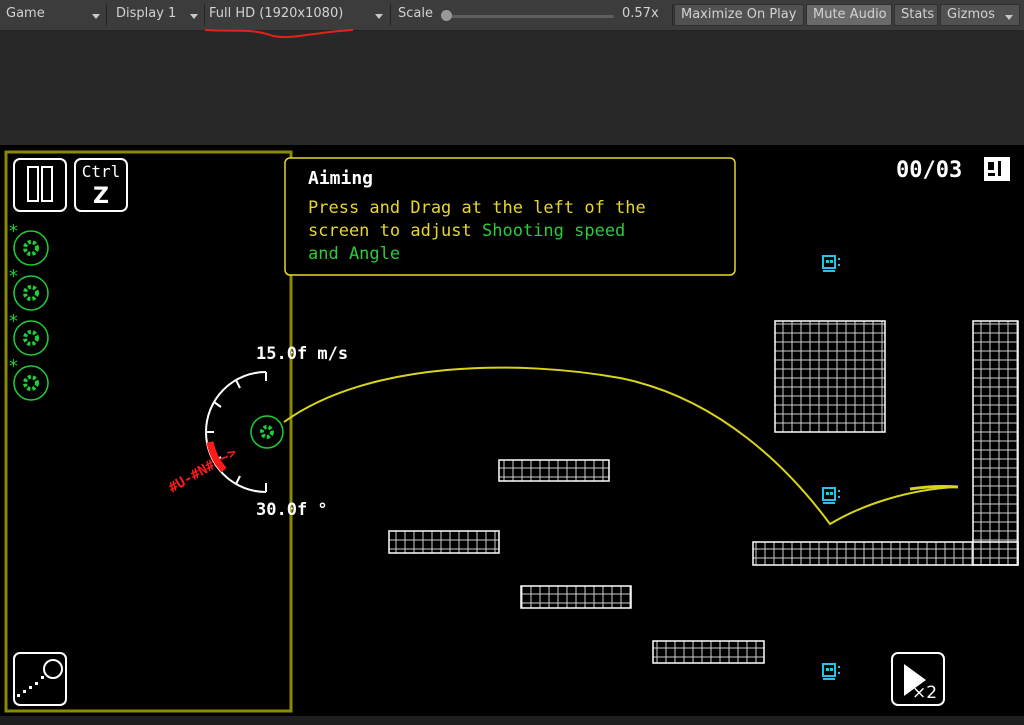 The width and height of the screenshot is (1024, 725). I want to click on tutorial-line-2-start: screen to adjust, so click(395, 231).